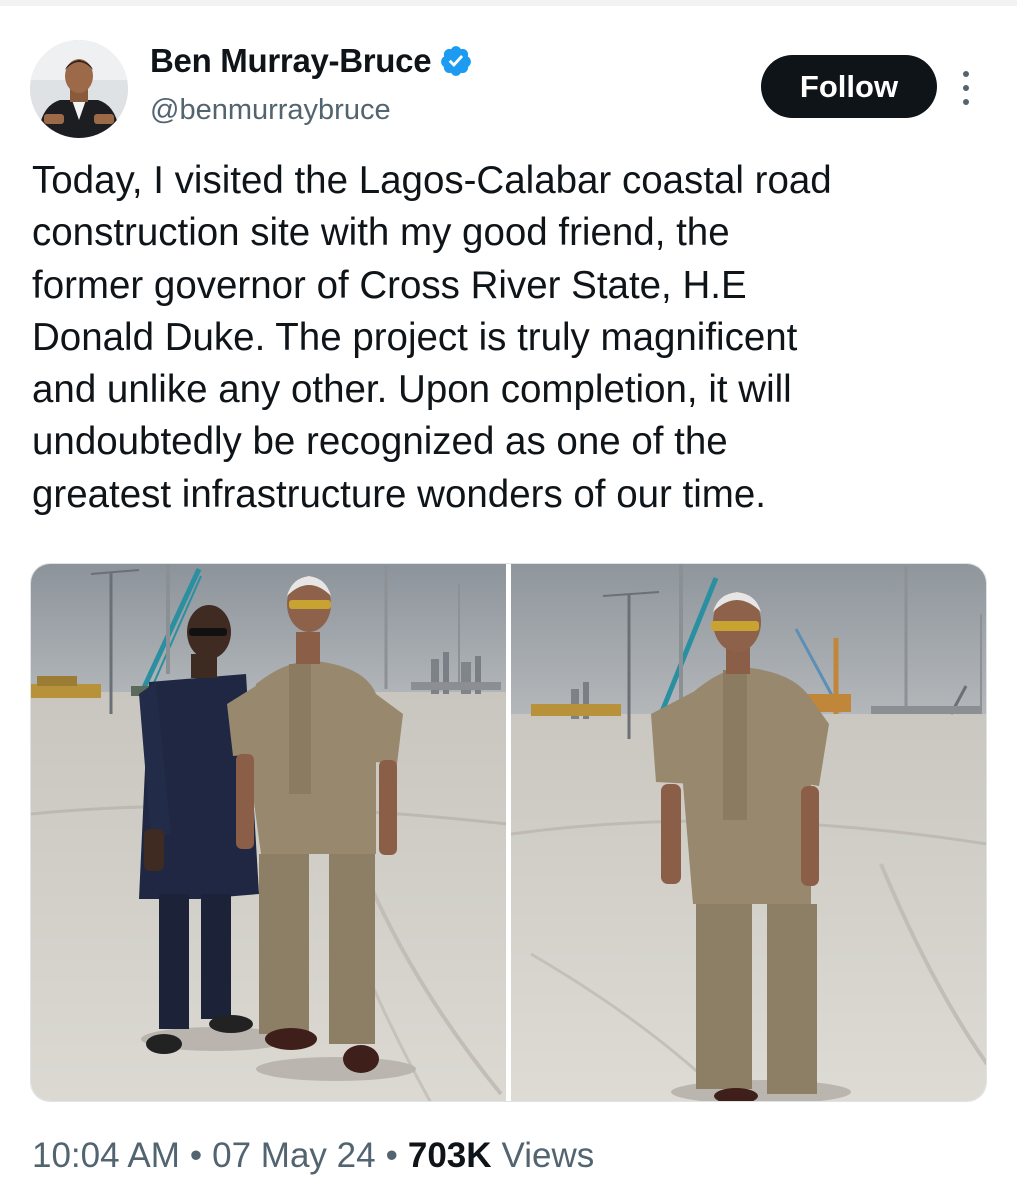  I want to click on avatar-image, so click(79, 89).